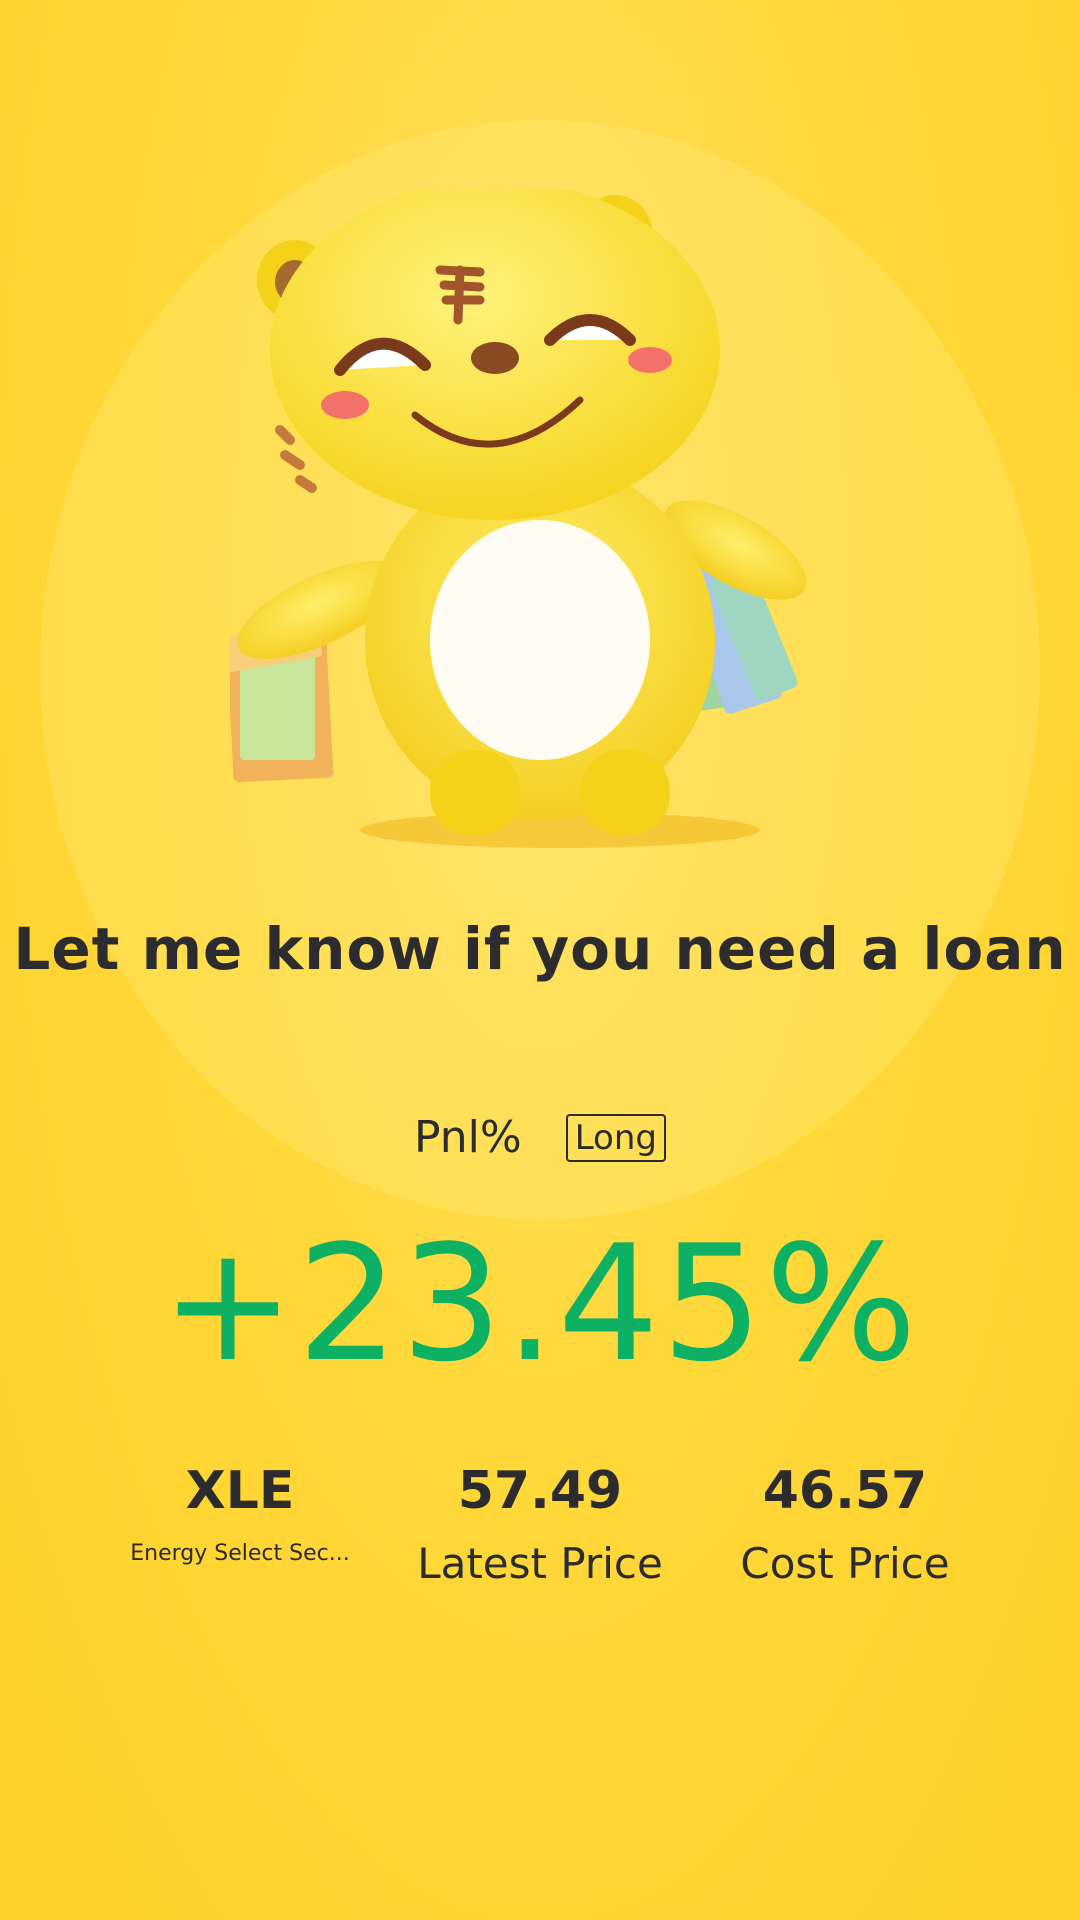  Describe the element at coordinates (845, 1491) in the screenshot. I see `cost-price-value: 46.57` at that location.